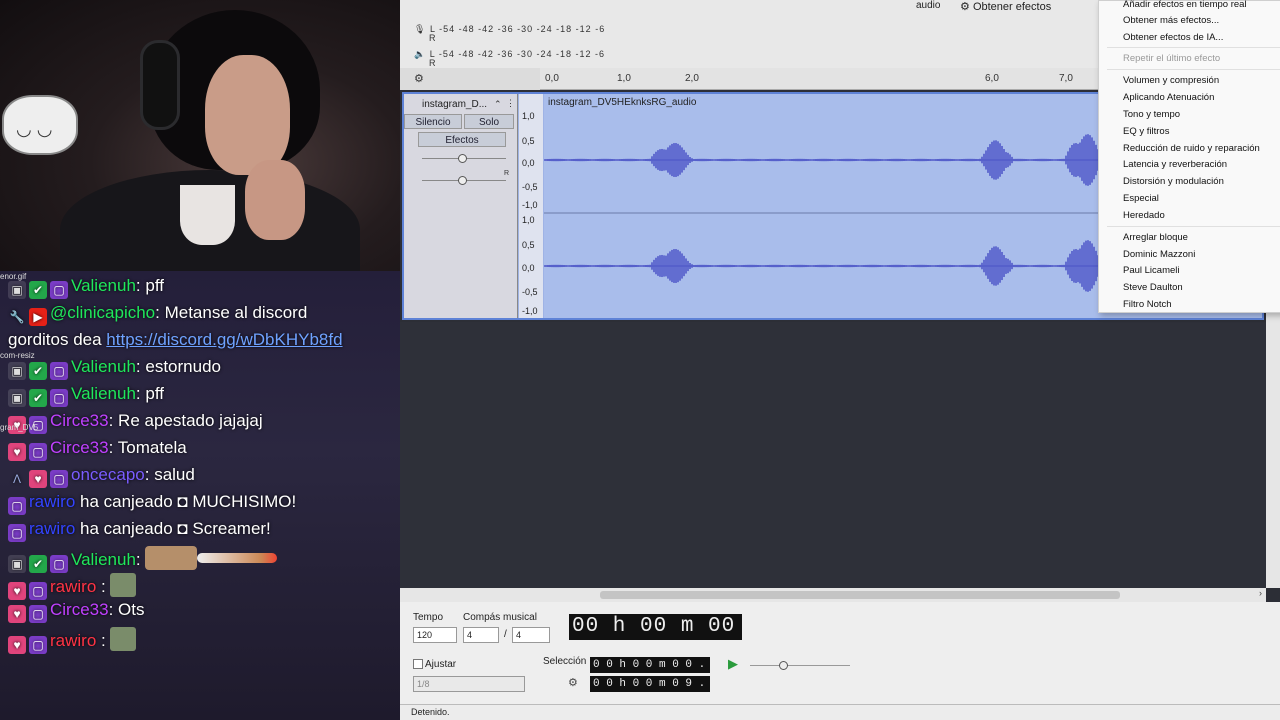 Image resolution: width=1280 pixels, height=720 pixels. I want to click on chat-message: ▣ ✔ ▢ Valienuh: estornudo, so click(114, 368).